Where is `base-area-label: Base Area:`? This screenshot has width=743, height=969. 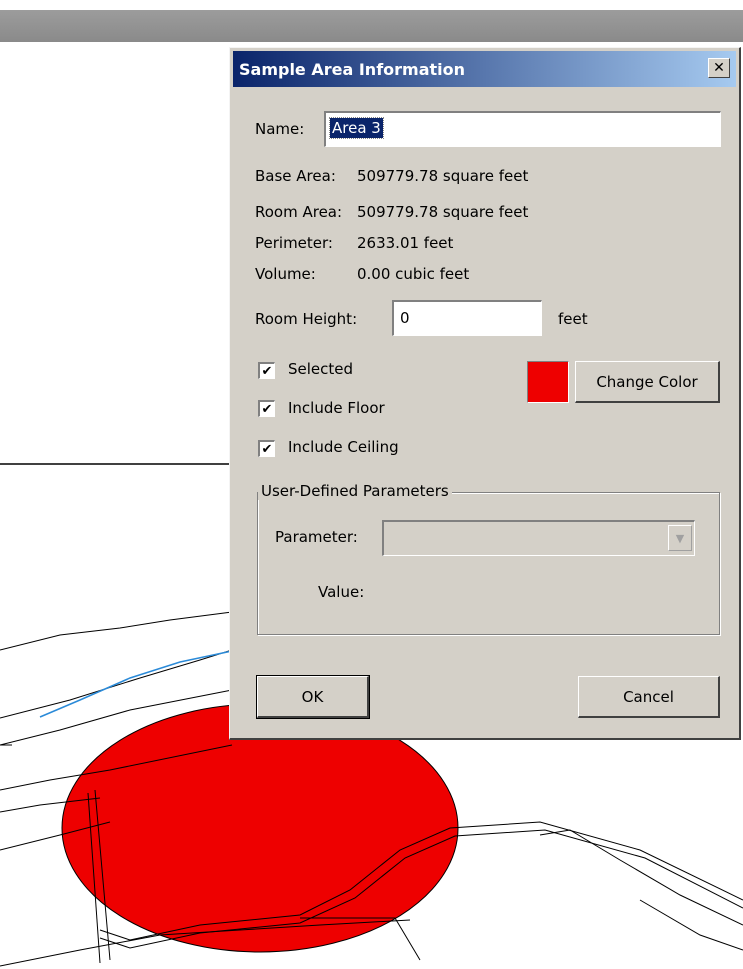 base-area-label: Base Area: is located at coordinates (295, 176).